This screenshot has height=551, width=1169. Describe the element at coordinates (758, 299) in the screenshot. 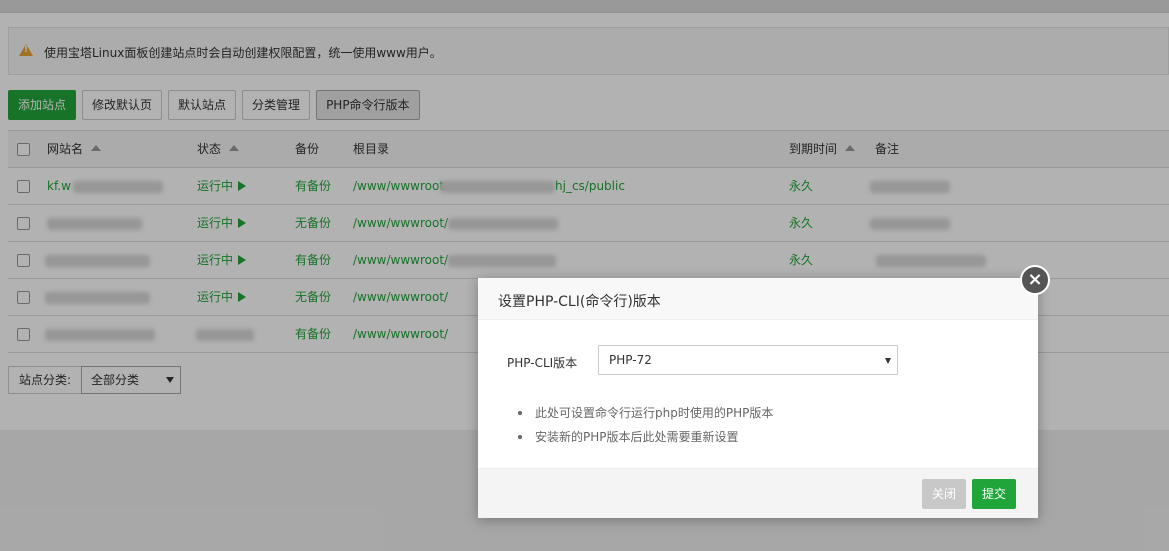

I see `dialog-header: 设置PHP-CLI(命令行)版本` at that location.